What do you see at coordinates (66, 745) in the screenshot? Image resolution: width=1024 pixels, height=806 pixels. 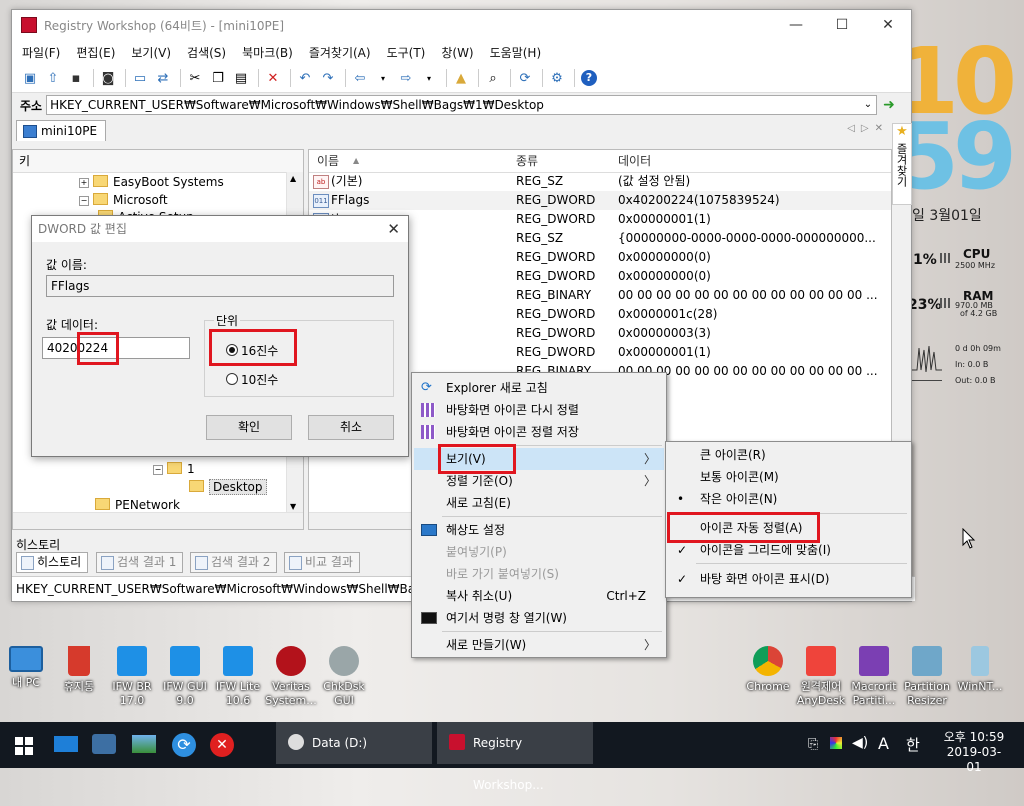 I see `taskbar-desktop-icon` at bounding box center [66, 745].